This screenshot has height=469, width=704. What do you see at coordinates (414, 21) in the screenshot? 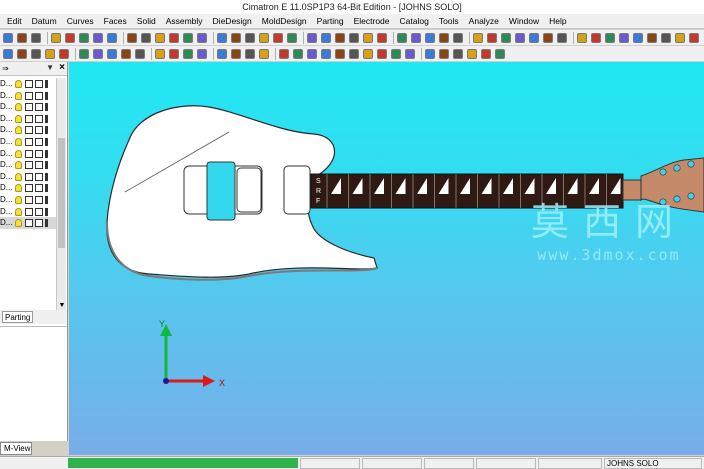
I see `menu-catalog: Catalog` at bounding box center [414, 21].